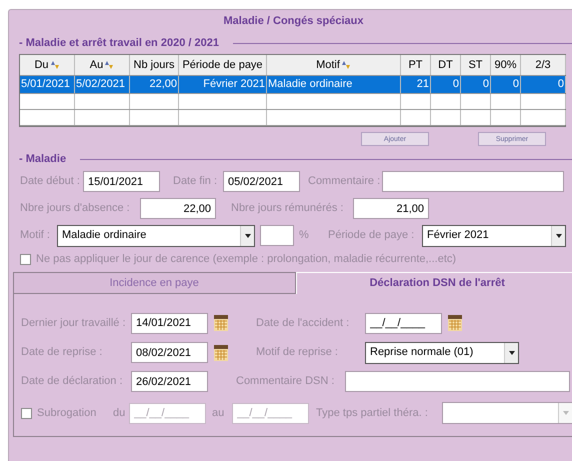 This screenshot has height=461, width=572. Describe the element at coordinates (372, 413) in the screenshot. I see `field-label: Type tps partiel théra. :` at that location.